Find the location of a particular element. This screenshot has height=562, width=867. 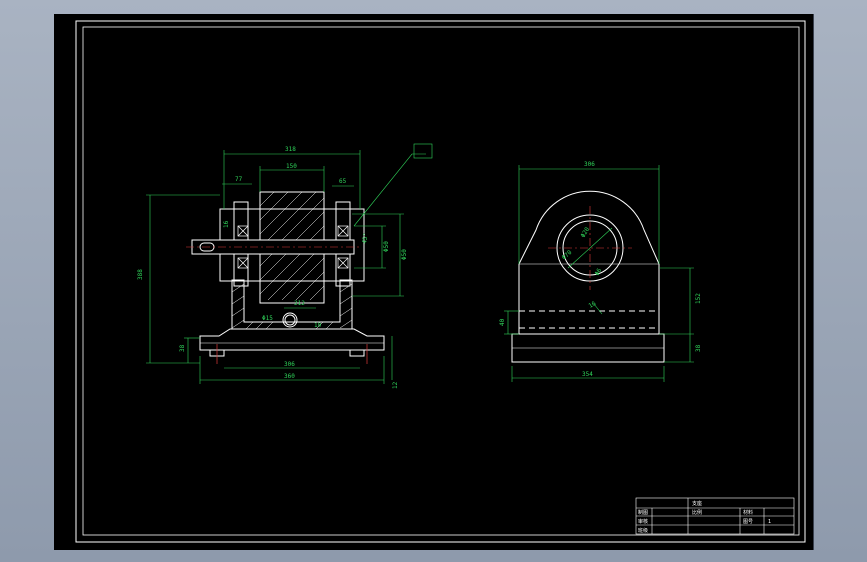

dim-front-shaft-hole: Φ15 is located at coordinates (267, 318).